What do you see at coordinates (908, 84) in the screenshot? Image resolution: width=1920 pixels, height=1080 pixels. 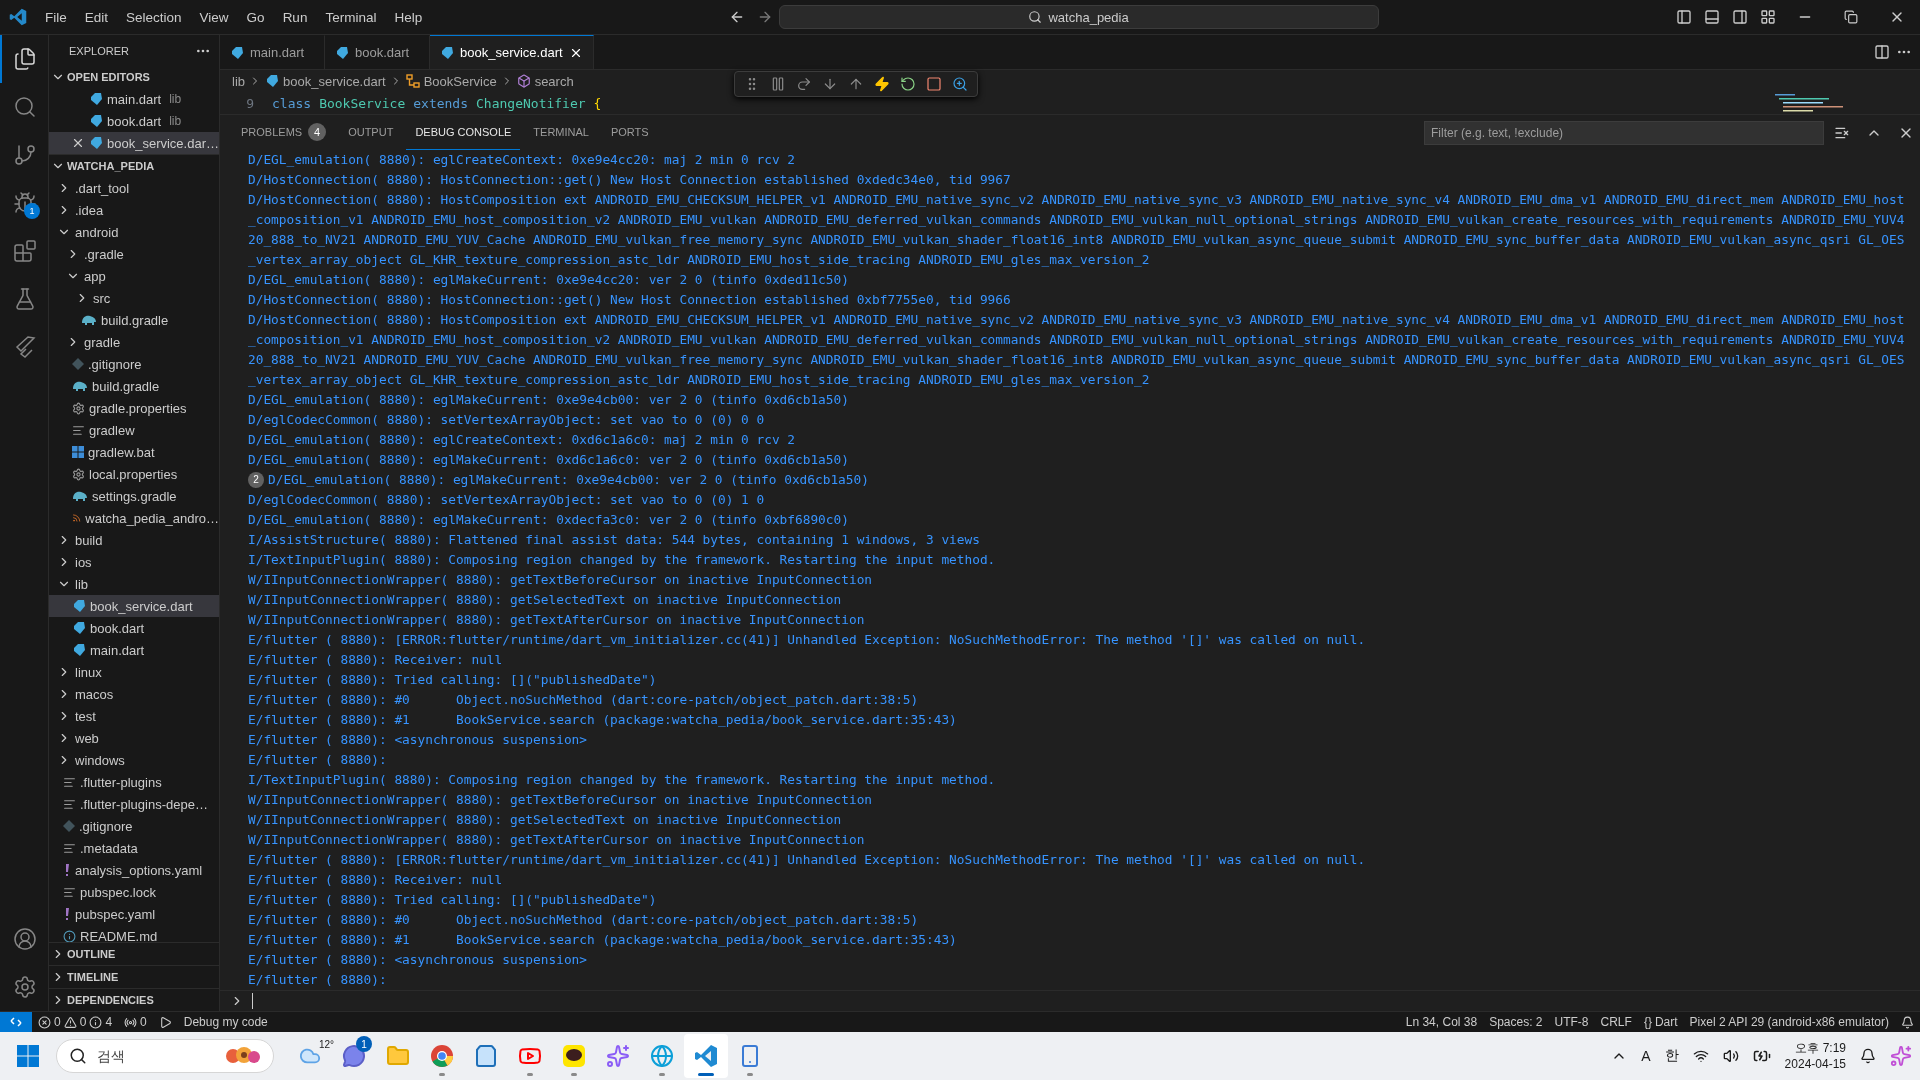 I see `restart-icon` at bounding box center [908, 84].